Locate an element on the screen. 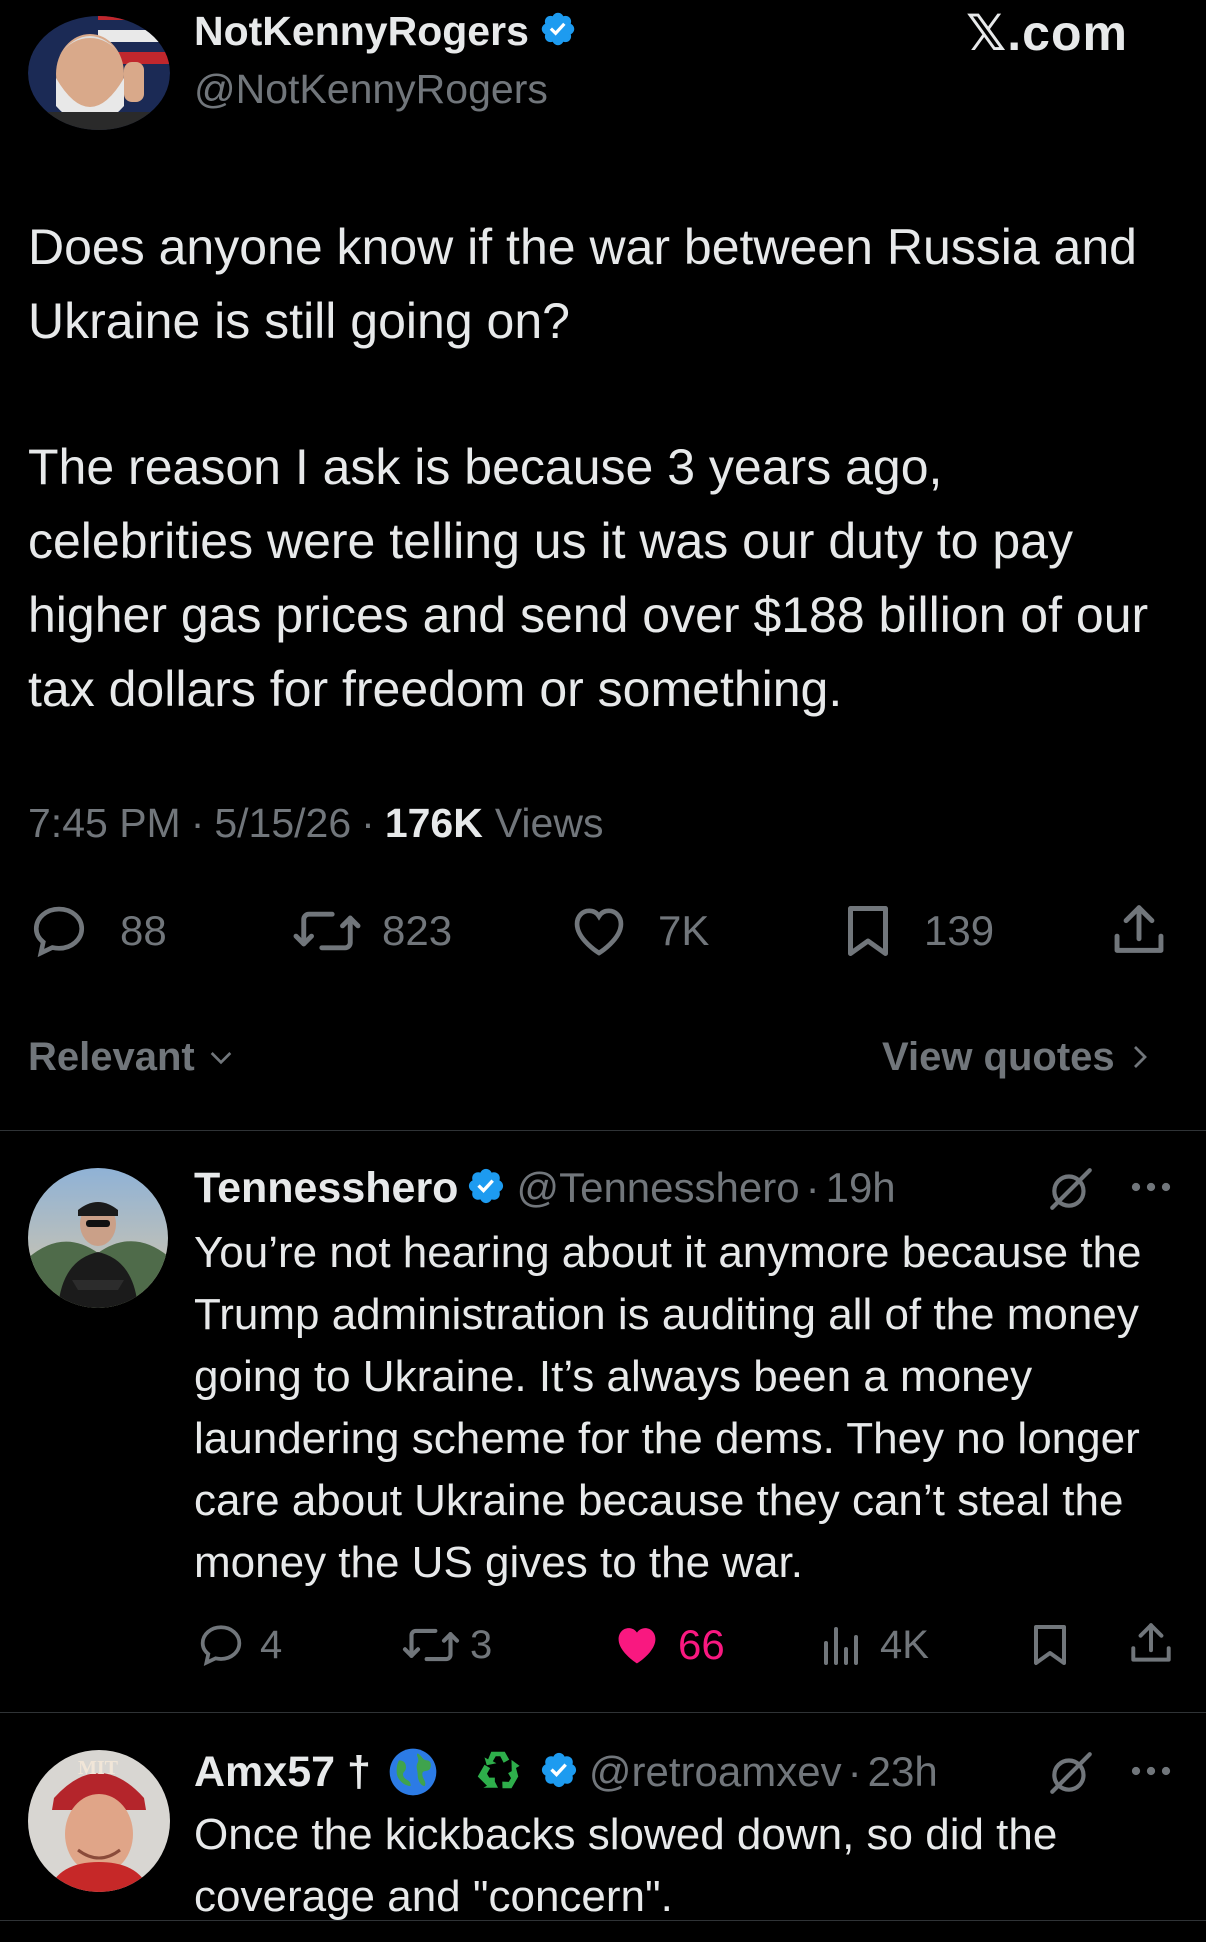  reply-reply-action: 4 is located at coordinates (239, 1645).